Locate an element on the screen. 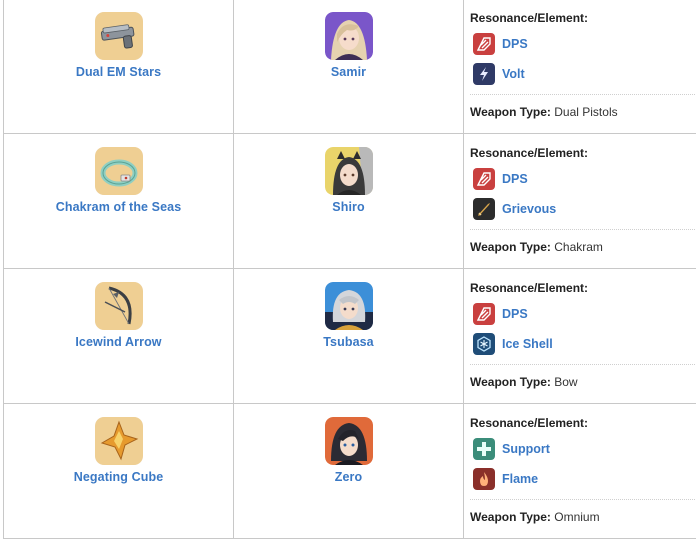 This screenshot has height=539, width=696. weapon-cell: Dual EM Stars is located at coordinates (119, 67).